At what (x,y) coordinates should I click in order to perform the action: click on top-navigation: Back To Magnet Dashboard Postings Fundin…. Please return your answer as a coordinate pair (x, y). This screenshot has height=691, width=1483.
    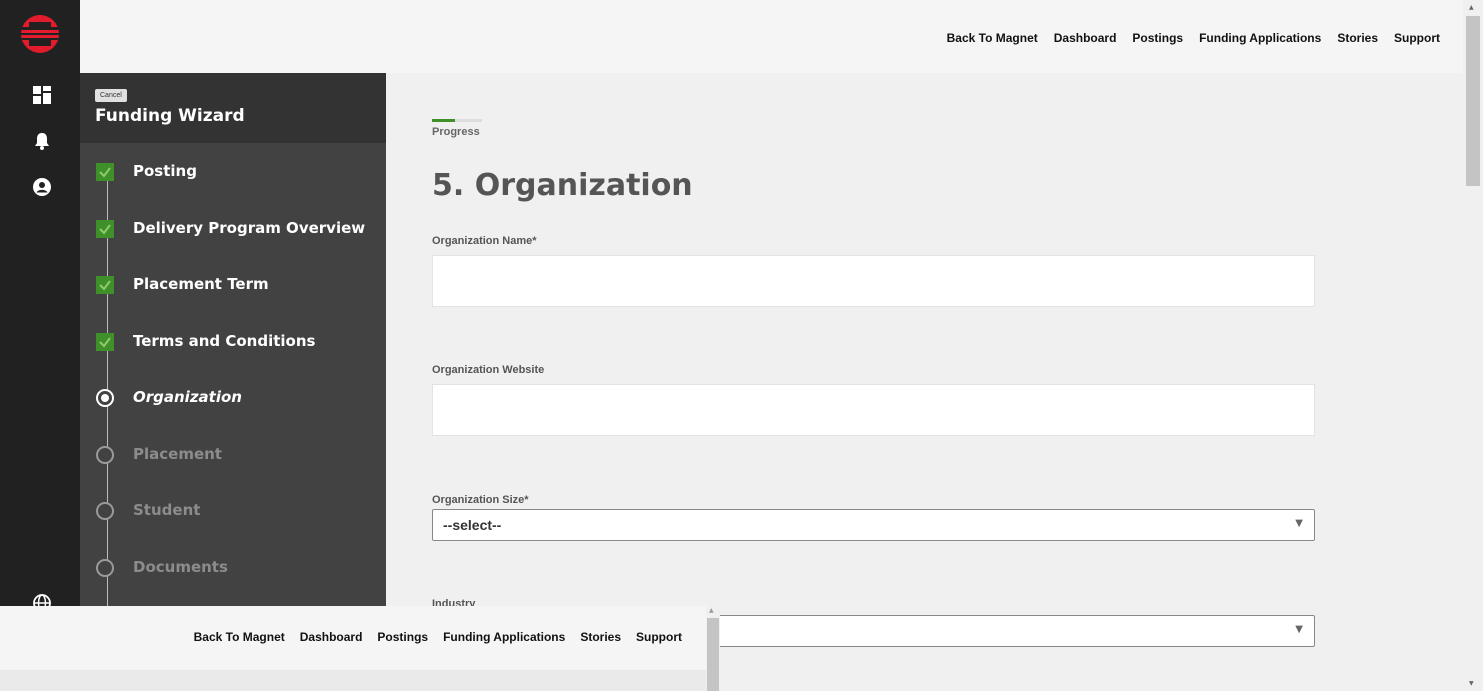
    Looking at the image, I should click on (1193, 38).